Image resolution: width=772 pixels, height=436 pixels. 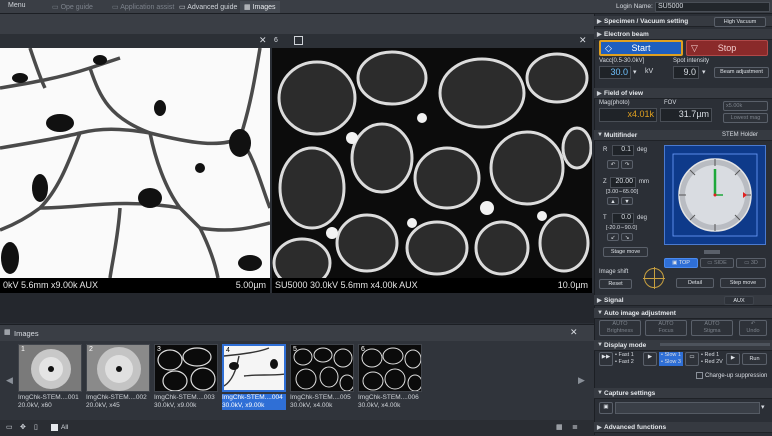 What do you see at coordinates (627, 201) in the screenshot?
I see `z-down-button: ▼` at bounding box center [627, 201].